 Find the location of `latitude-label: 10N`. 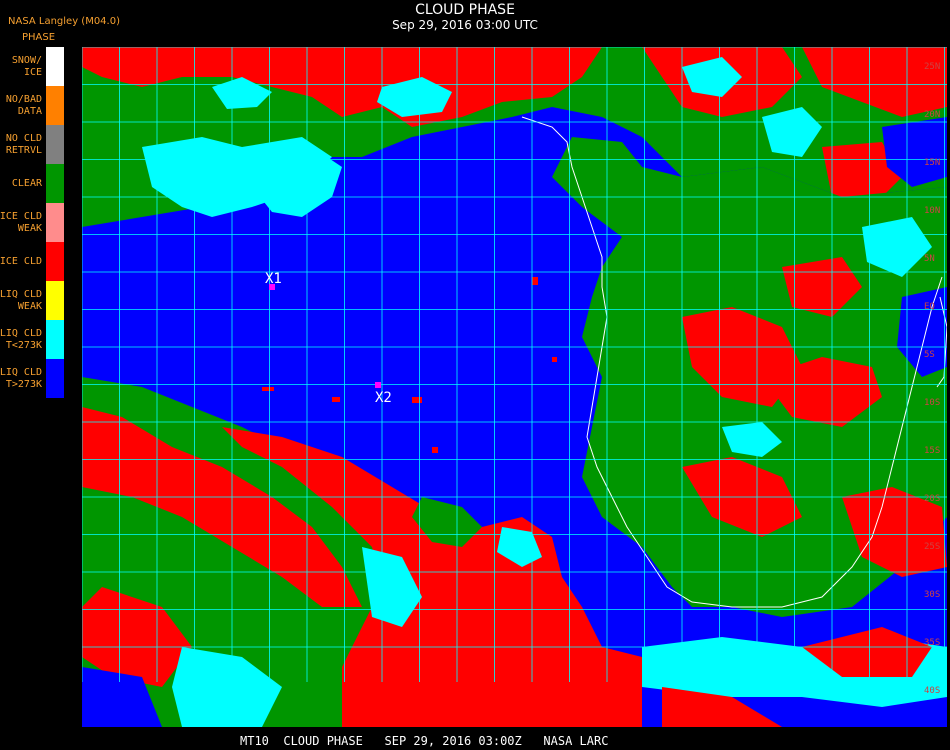

latitude-label: 10N is located at coordinates (932, 211).